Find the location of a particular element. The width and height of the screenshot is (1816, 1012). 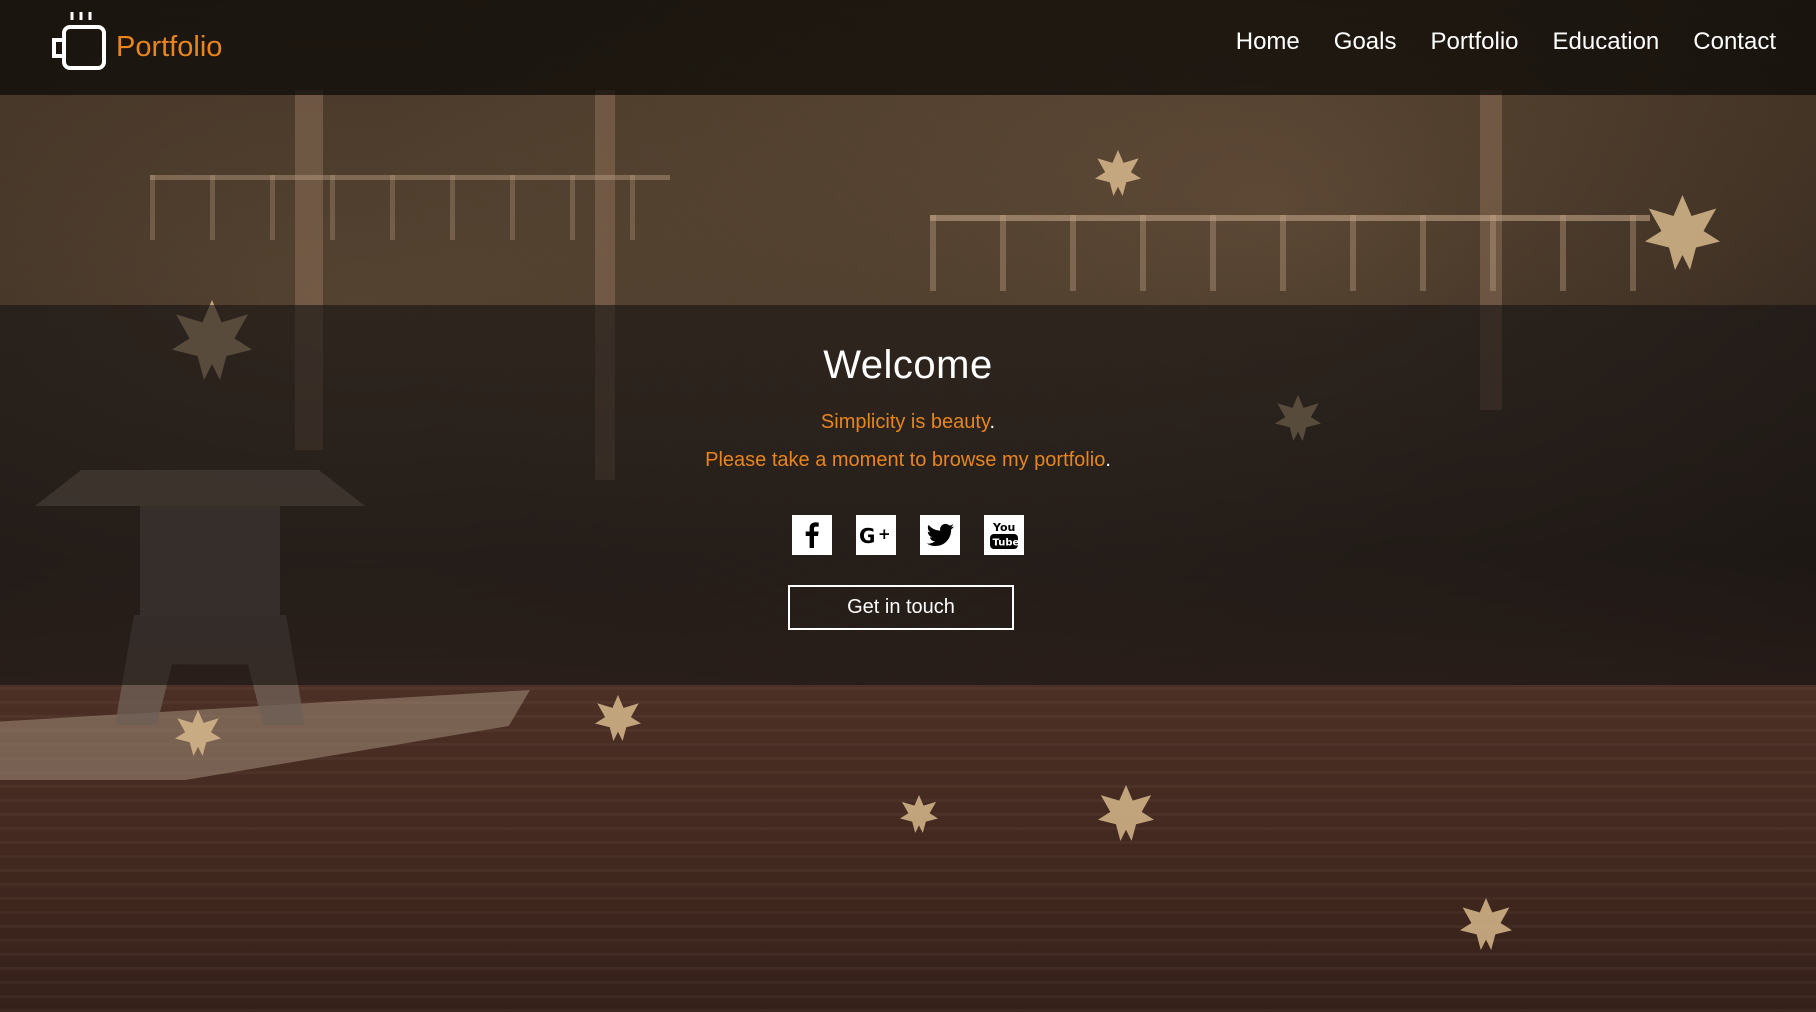

get-in-touch-button: Get in touch is located at coordinates (901, 607).